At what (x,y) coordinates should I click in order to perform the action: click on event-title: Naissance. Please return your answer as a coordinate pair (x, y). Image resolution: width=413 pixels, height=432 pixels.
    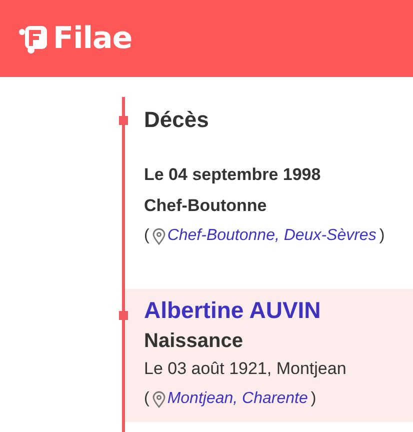
    Looking at the image, I should click on (194, 341).